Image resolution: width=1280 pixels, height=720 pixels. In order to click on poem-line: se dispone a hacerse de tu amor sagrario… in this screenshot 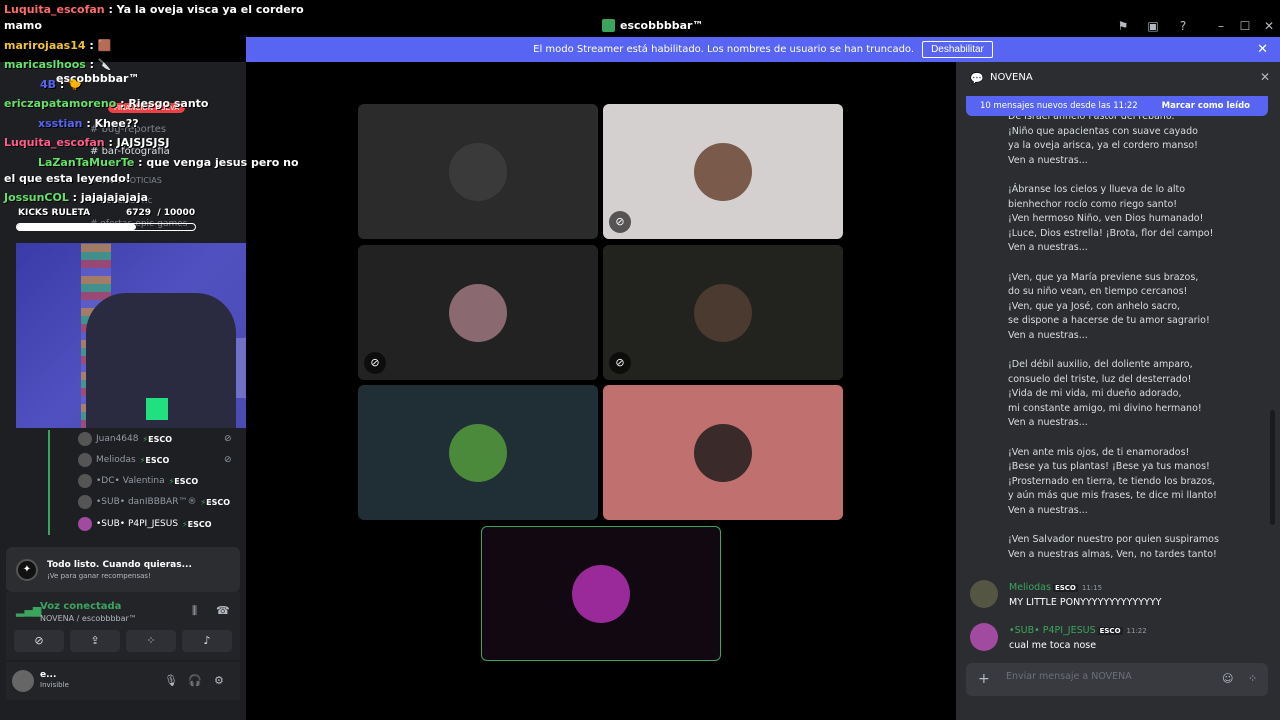, I will do `click(1109, 321)`.